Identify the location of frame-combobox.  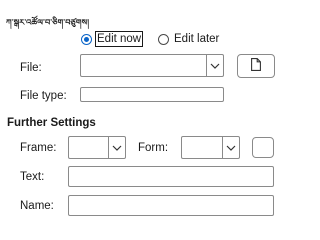
(97, 147).